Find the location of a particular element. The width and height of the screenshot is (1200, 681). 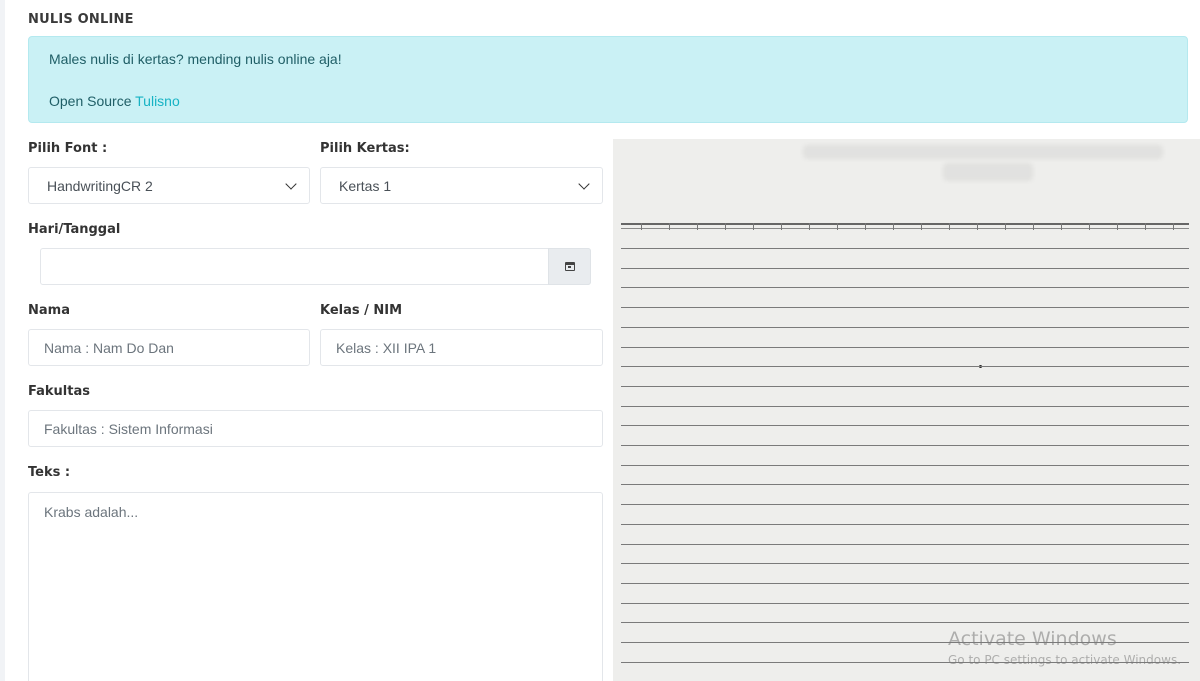

faculty-input: Fakultas : Sistem Informasi is located at coordinates (315, 428).